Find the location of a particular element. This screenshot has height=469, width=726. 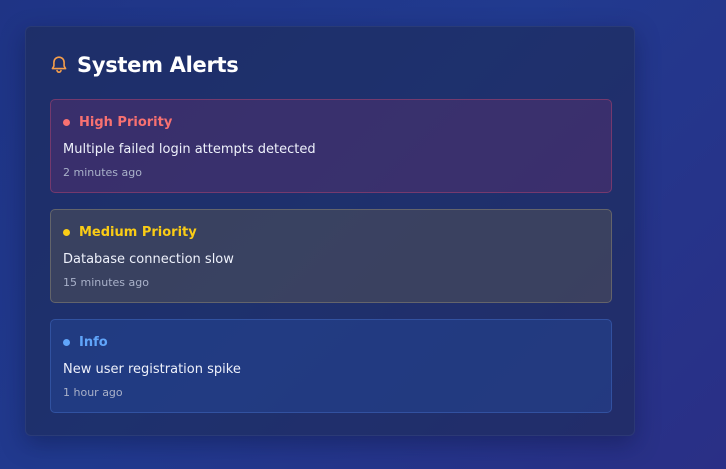

alert-timestamp: 2 minutes ago is located at coordinates (102, 172).